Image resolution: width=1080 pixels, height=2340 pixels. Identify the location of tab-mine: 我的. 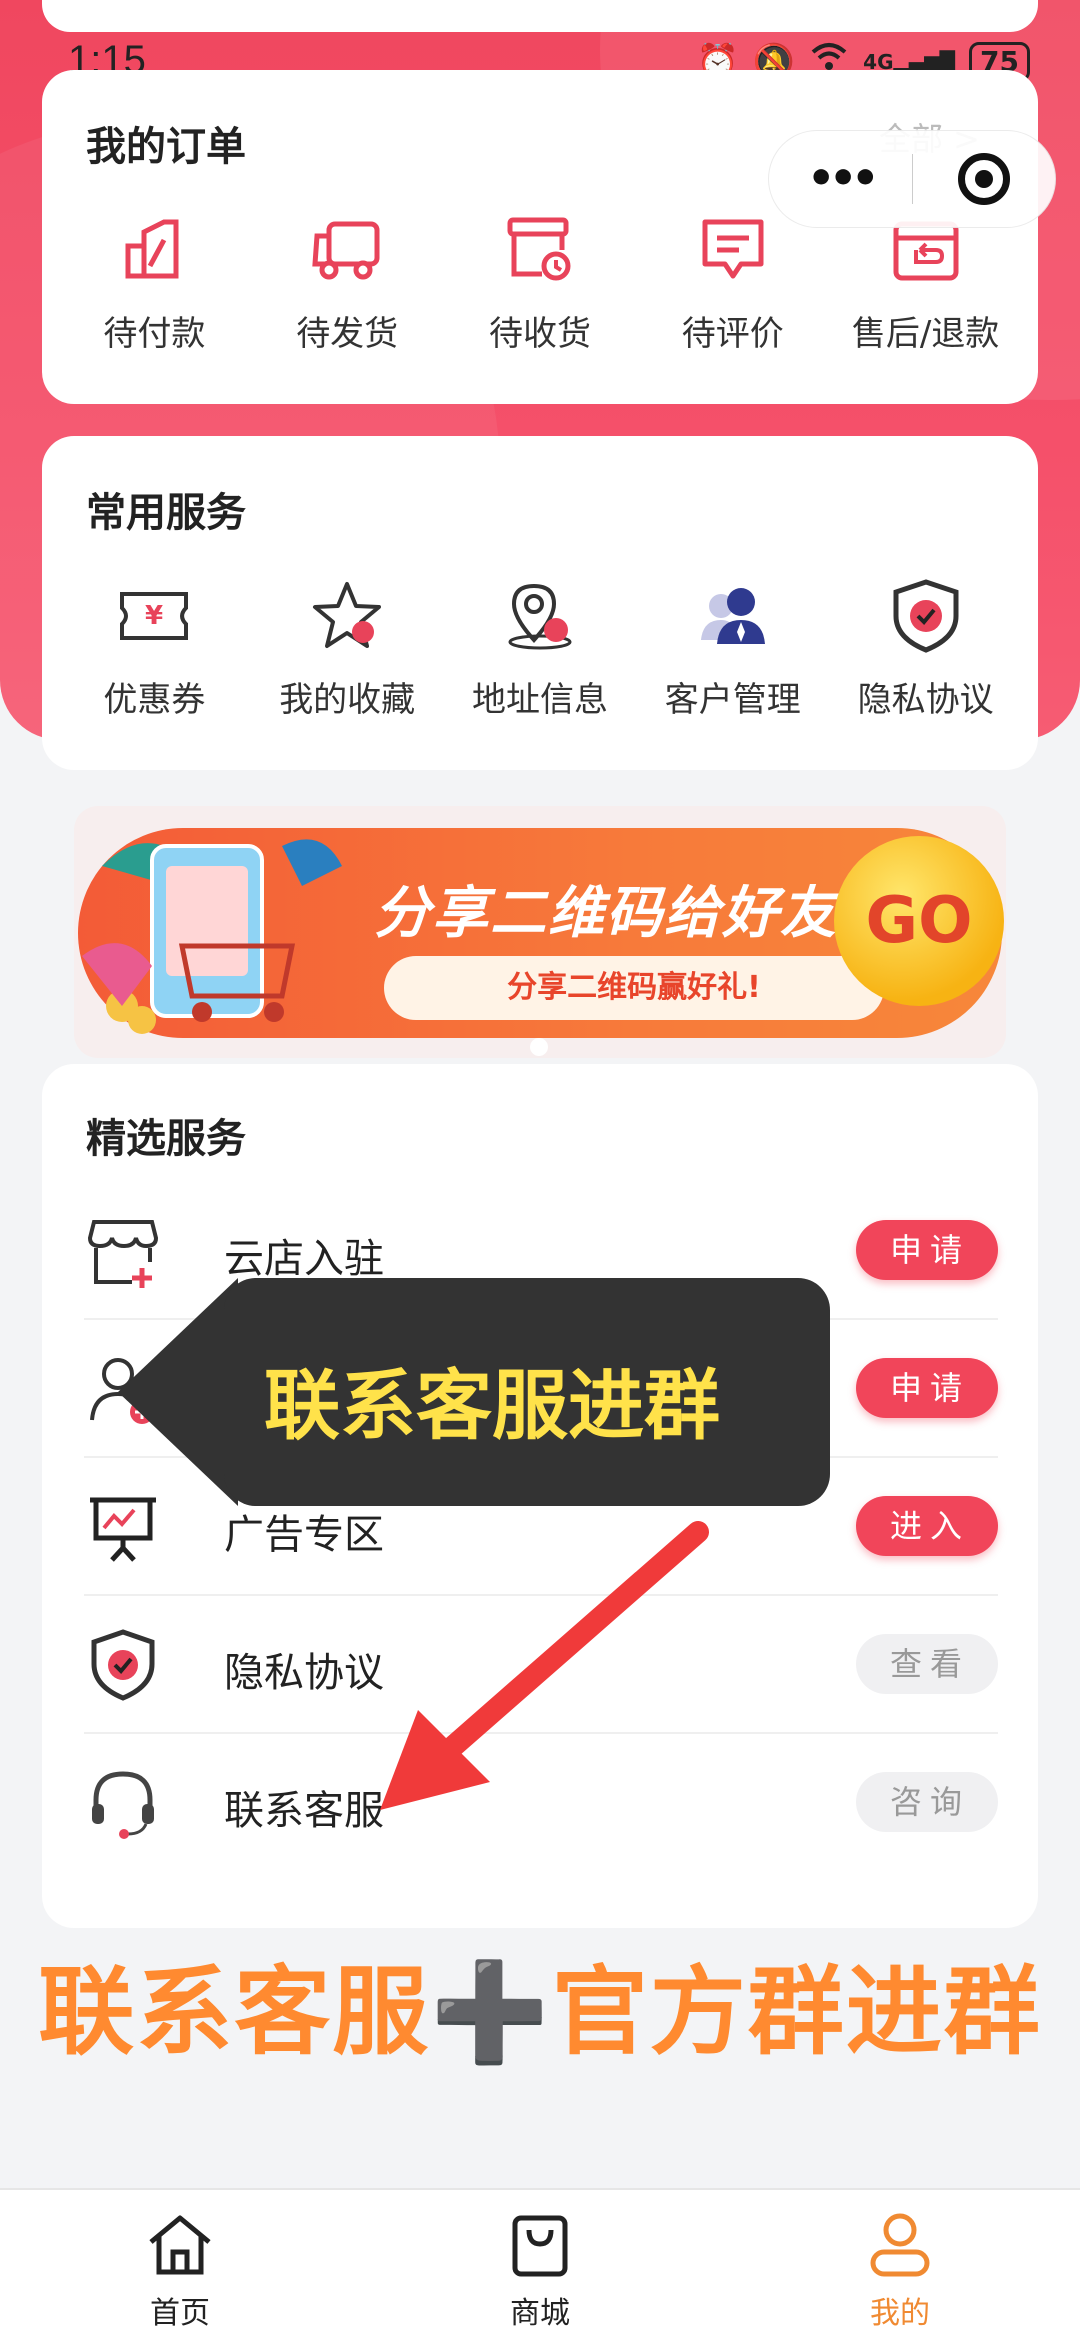
(900, 2265).